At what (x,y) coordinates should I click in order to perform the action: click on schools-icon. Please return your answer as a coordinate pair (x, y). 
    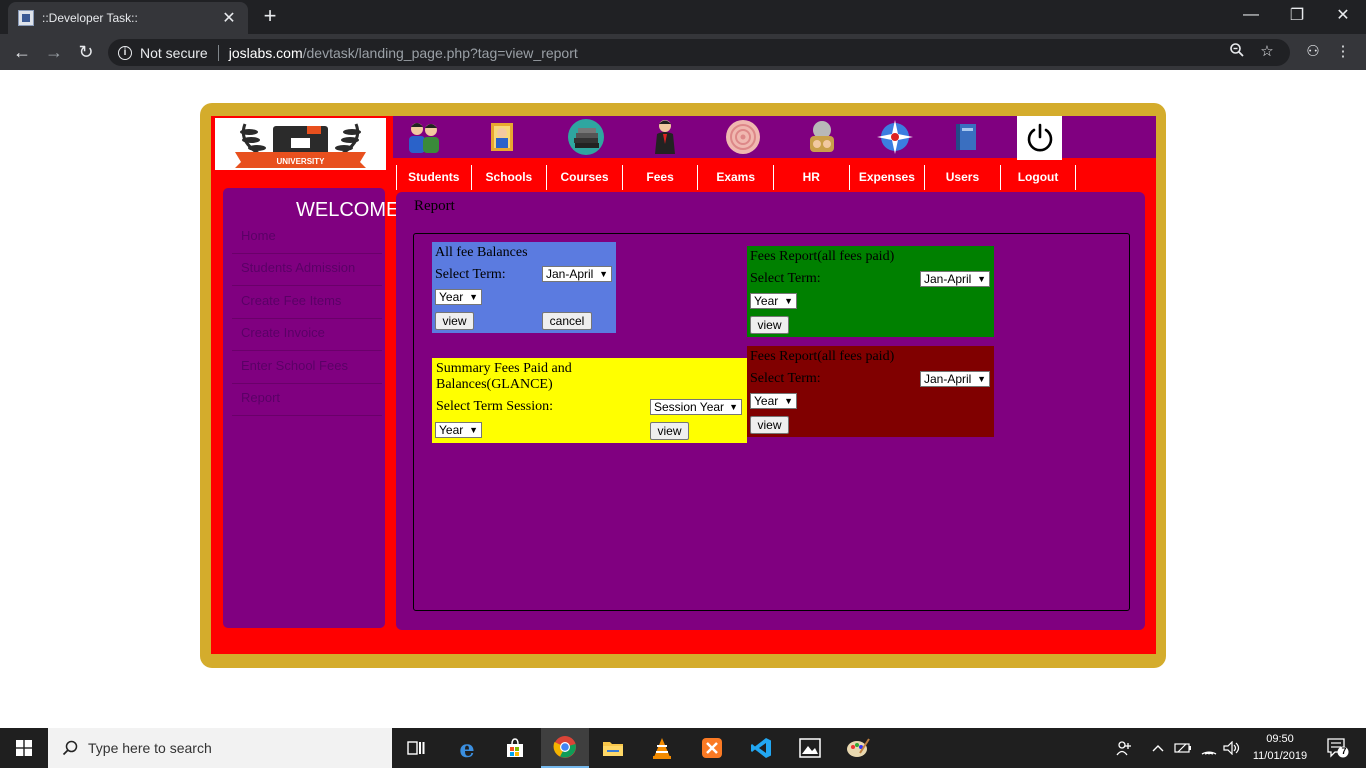
    Looking at the image, I should click on (502, 137).